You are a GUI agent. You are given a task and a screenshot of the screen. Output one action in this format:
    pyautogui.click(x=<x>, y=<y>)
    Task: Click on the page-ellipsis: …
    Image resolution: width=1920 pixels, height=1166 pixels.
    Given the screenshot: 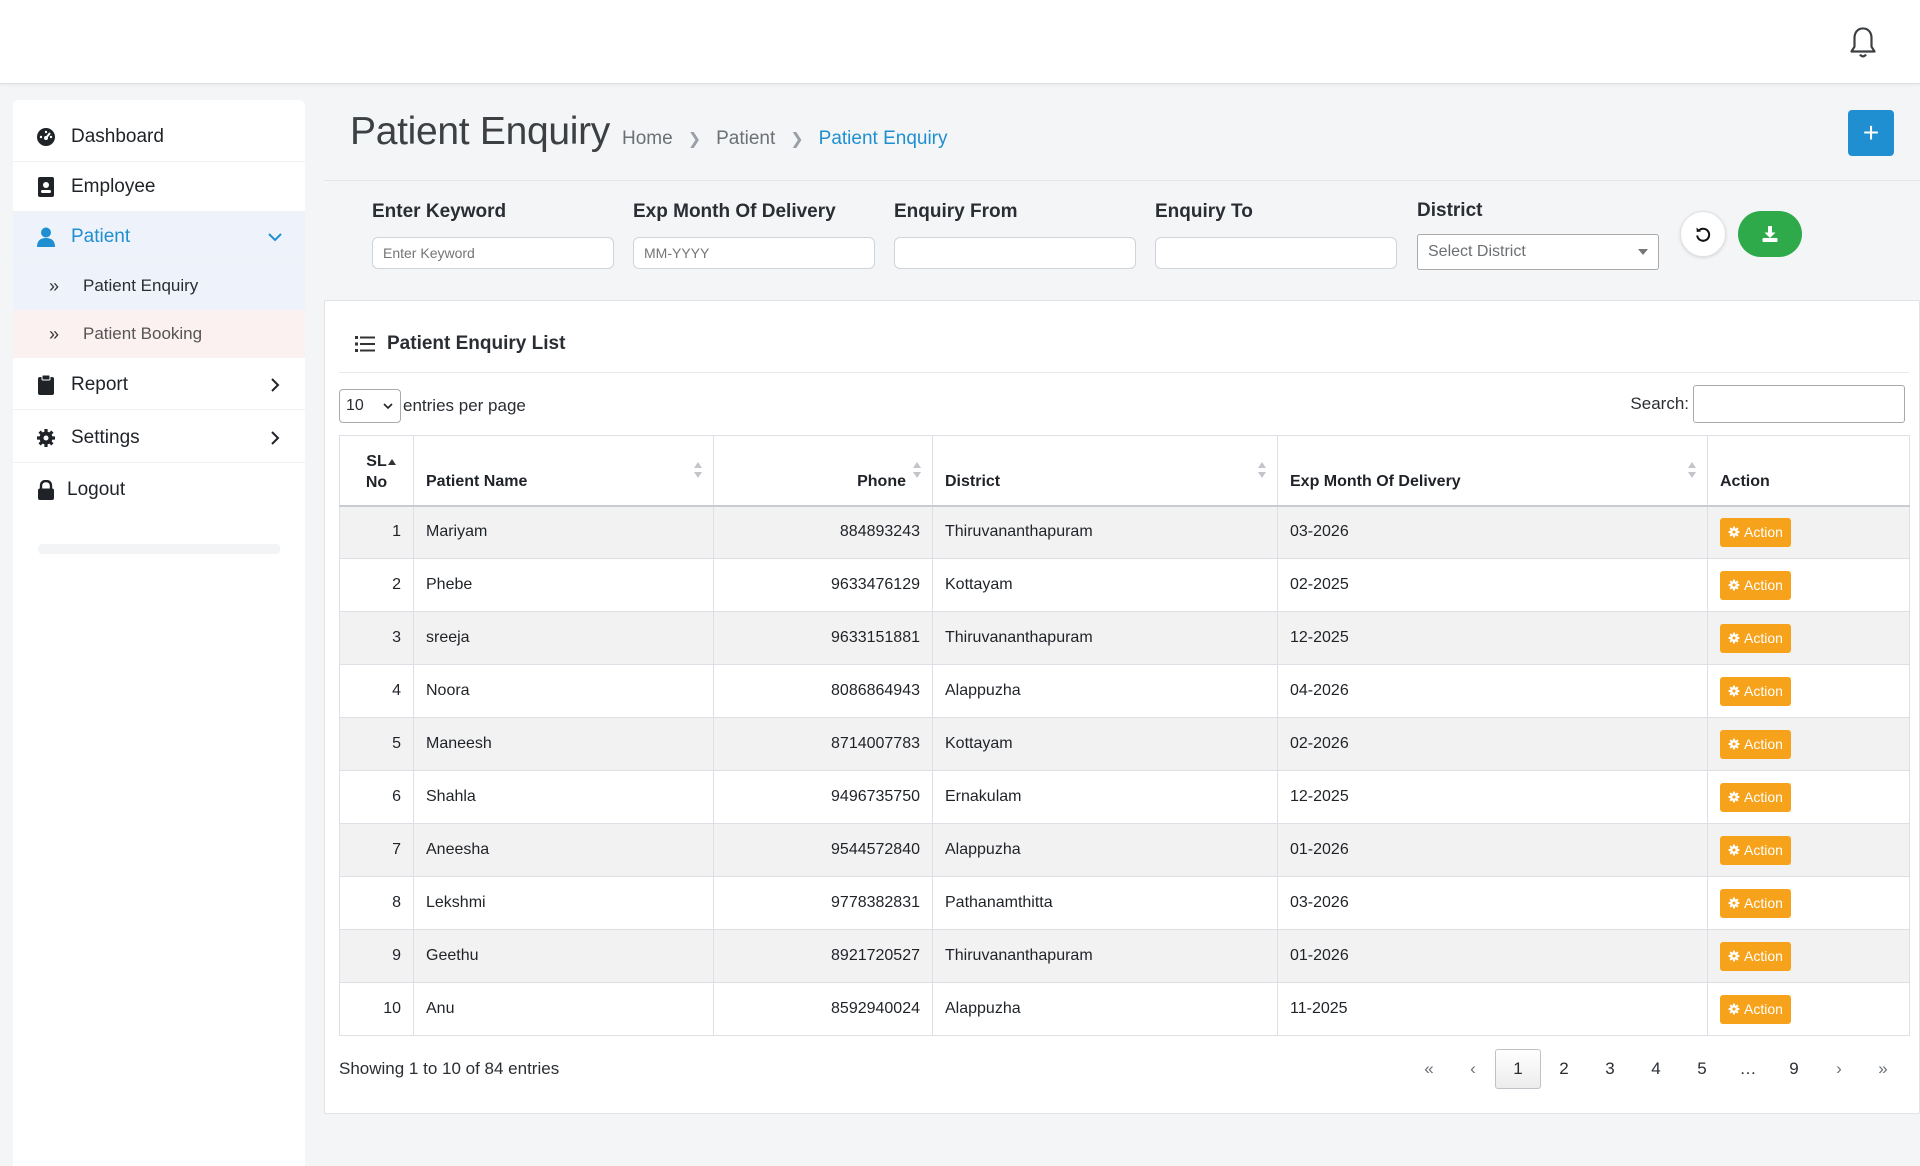 What is the action you would take?
    pyautogui.click(x=1748, y=1068)
    